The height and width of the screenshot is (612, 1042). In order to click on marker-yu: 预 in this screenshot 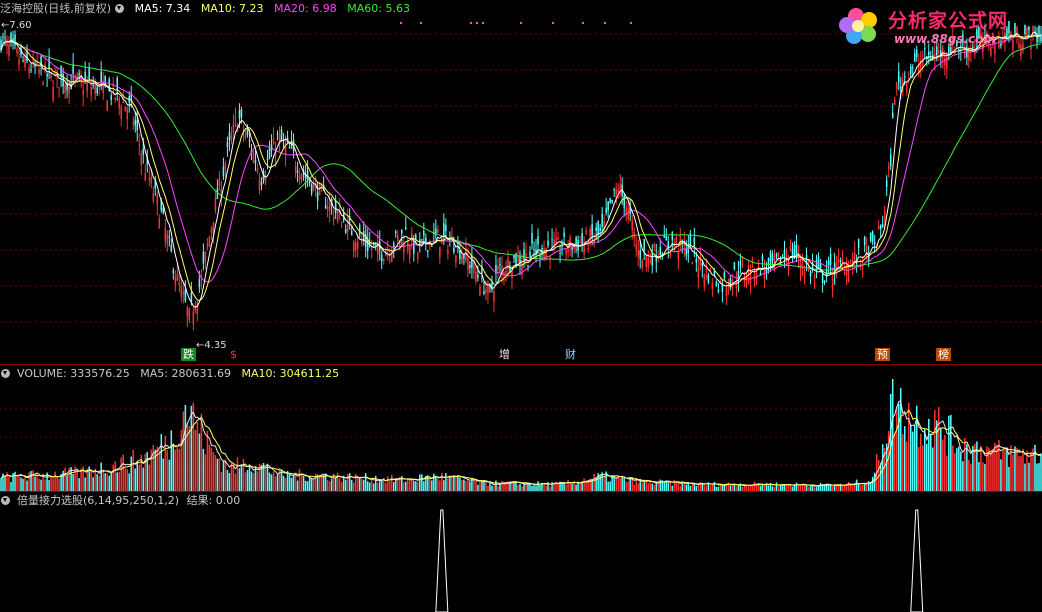, I will do `click(882, 354)`.